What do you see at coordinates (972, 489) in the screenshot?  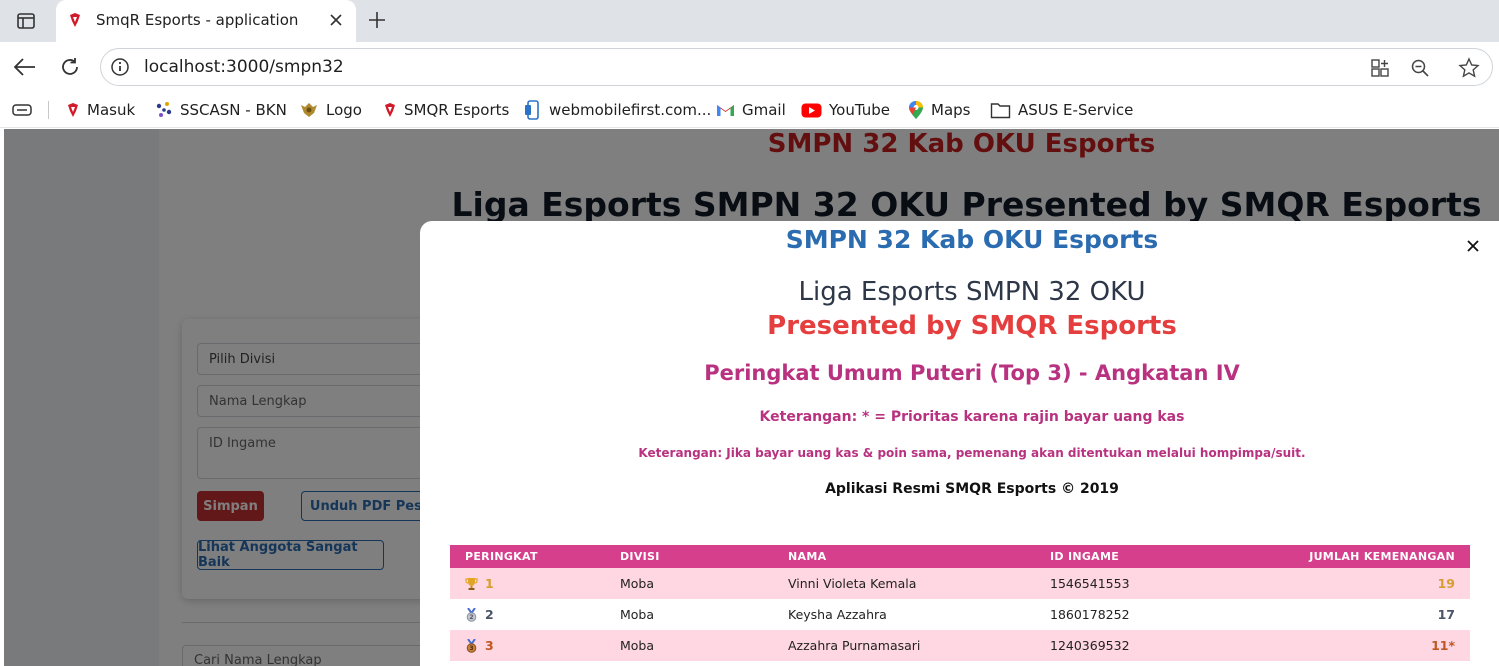 I see `copyright: Aplikasi Resmi SMQR Esports © 2019` at bounding box center [972, 489].